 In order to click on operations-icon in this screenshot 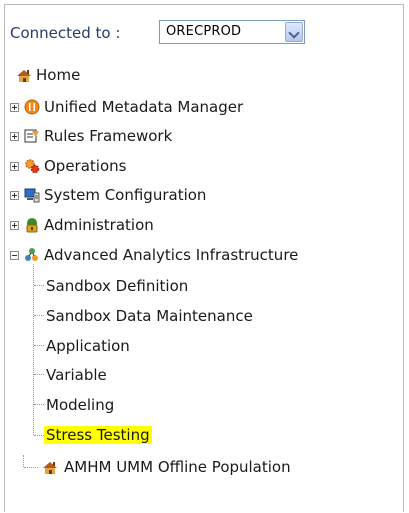, I will do `click(32, 166)`.